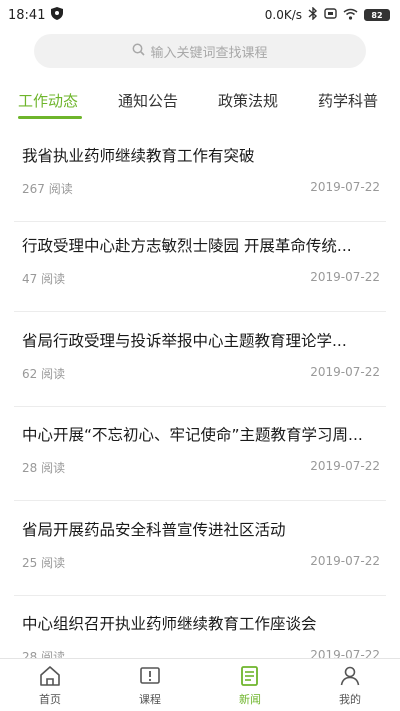 This screenshot has width=400, height=711. Describe the element at coordinates (27, 15) in the screenshot. I see `status-time: 18:41` at that location.